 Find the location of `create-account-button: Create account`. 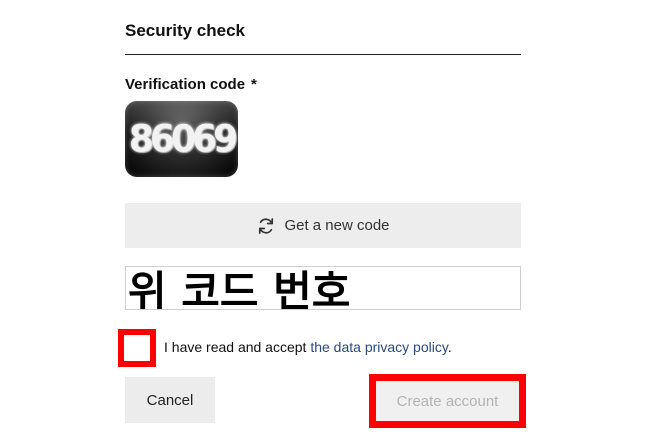

create-account-button: Create account is located at coordinates (447, 401).